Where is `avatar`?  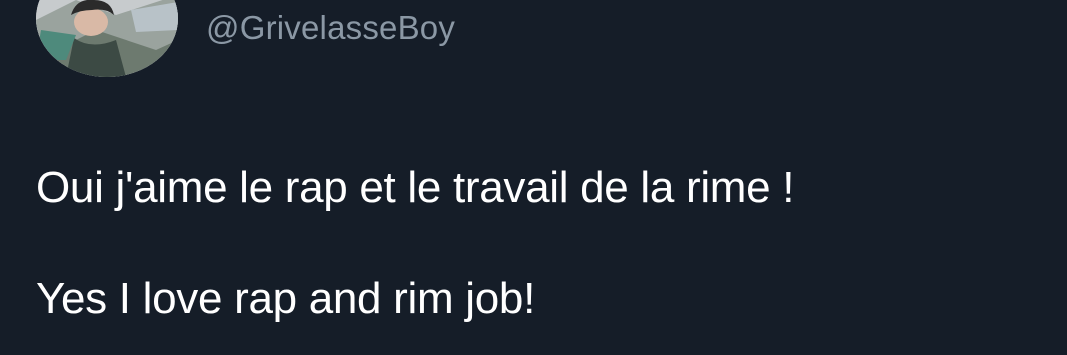 avatar is located at coordinates (107, 38).